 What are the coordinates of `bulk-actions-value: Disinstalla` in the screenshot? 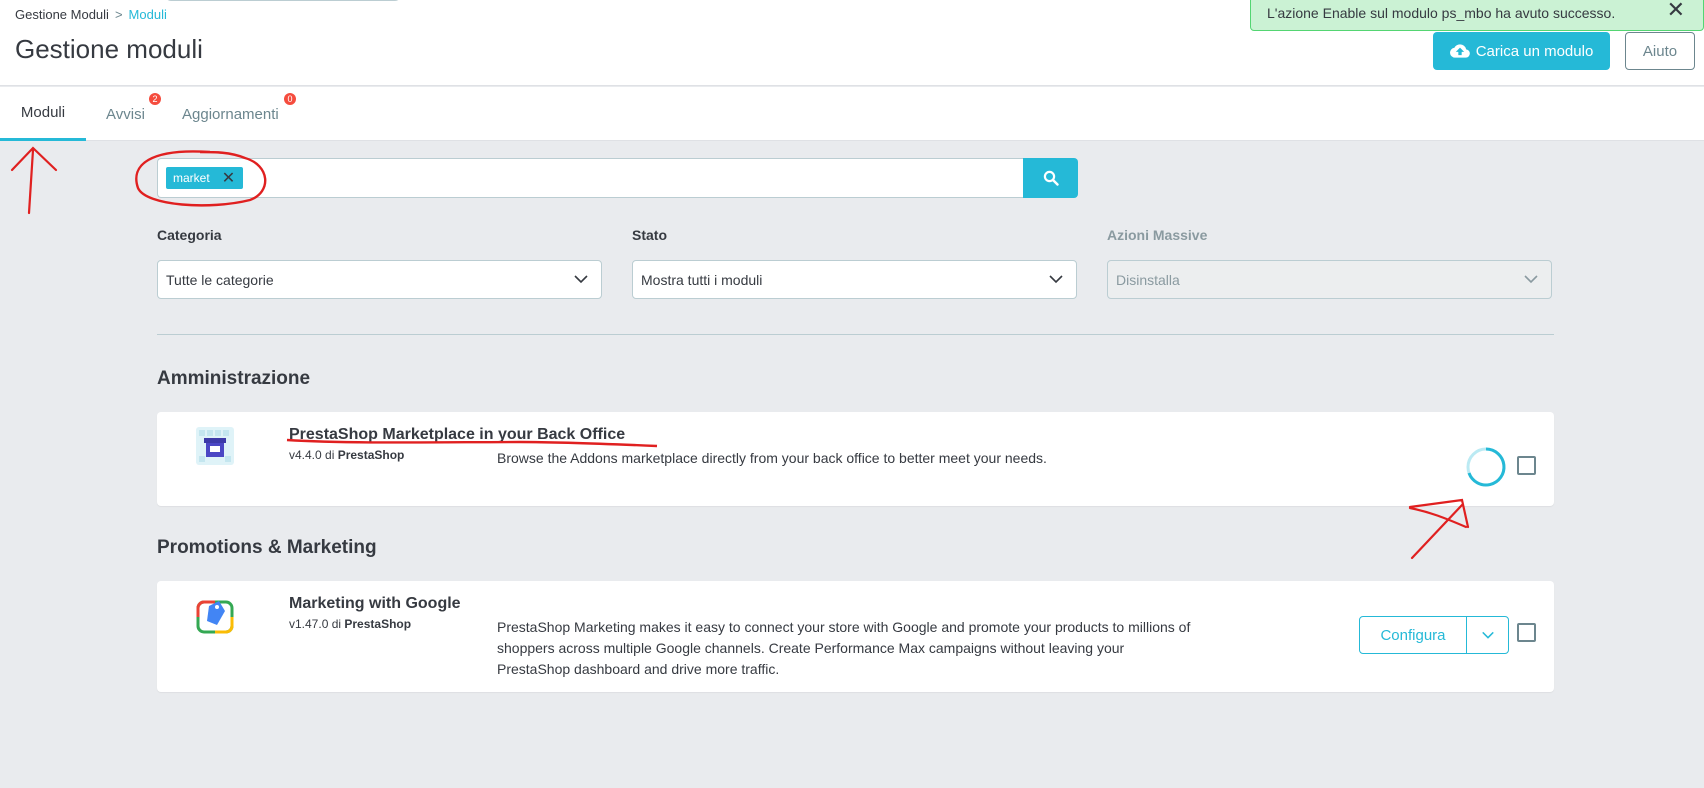 It's located at (1148, 280).